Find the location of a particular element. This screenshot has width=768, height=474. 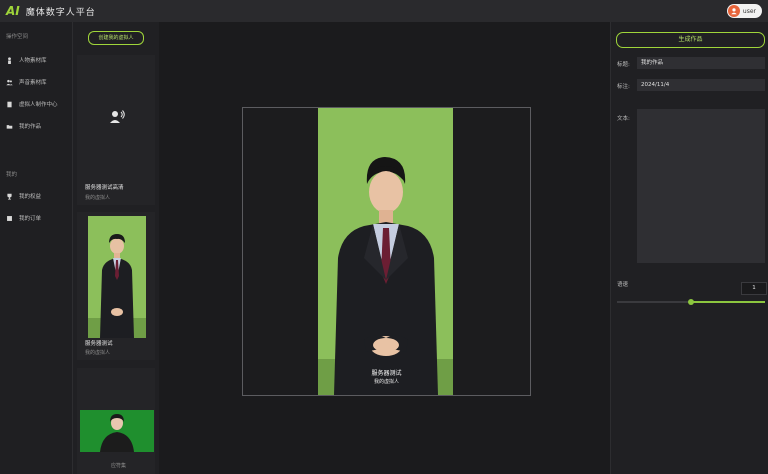

user-name: user is located at coordinates (749, 11).